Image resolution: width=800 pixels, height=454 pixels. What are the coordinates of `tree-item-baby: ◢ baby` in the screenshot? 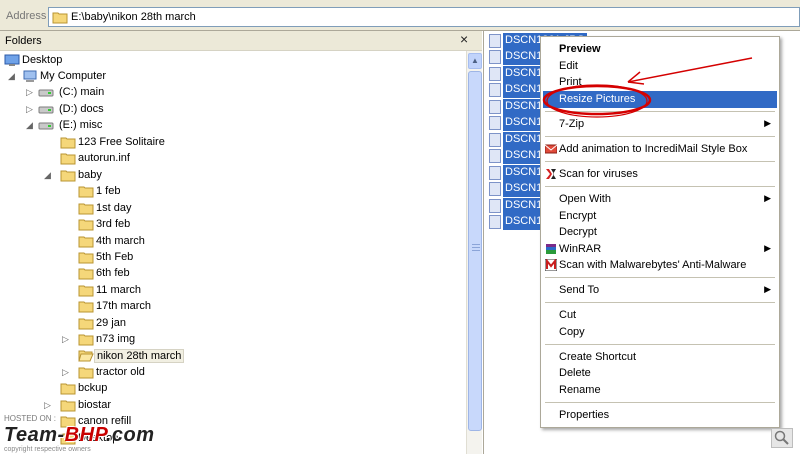 It's located at (104, 176).